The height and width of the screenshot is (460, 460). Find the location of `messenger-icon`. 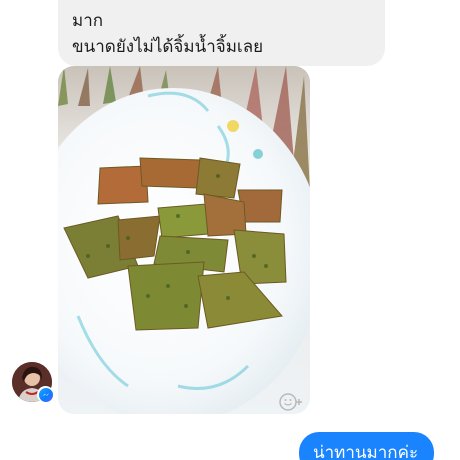

messenger-icon is located at coordinates (45, 394).